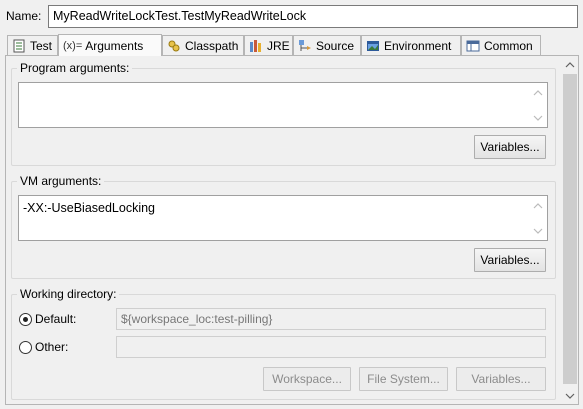 The height and width of the screenshot is (409, 583). Describe the element at coordinates (73, 45) in the screenshot. I see `arguments-icon: (x)=` at that location.